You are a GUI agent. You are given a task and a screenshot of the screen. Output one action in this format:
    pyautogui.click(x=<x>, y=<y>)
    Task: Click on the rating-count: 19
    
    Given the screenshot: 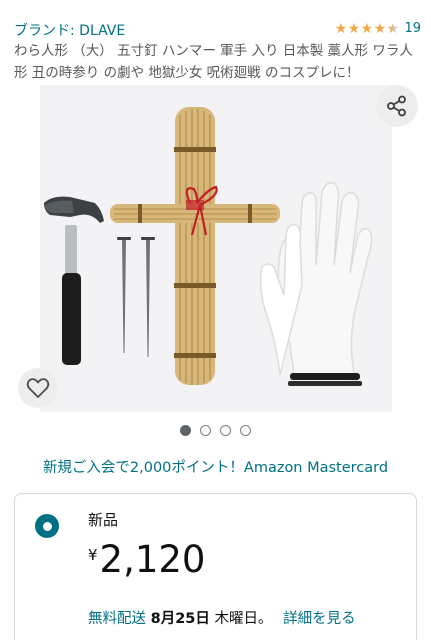 What is the action you would take?
    pyautogui.click(x=412, y=28)
    